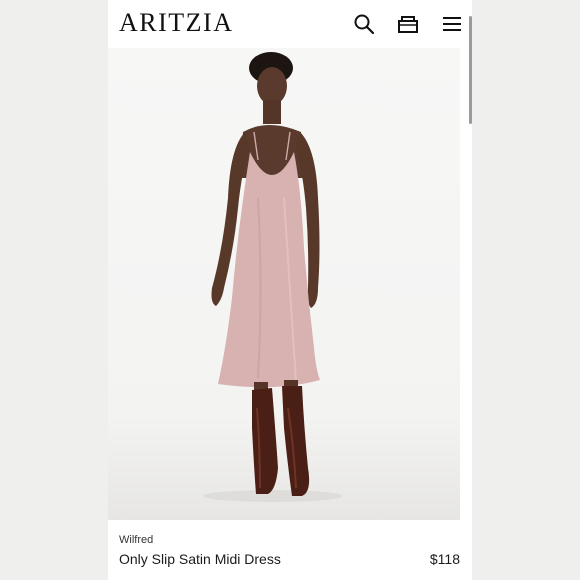 The height and width of the screenshot is (580, 580). Describe the element at coordinates (408, 24) in the screenshot. I see `shopping-bag-icon` at that location.